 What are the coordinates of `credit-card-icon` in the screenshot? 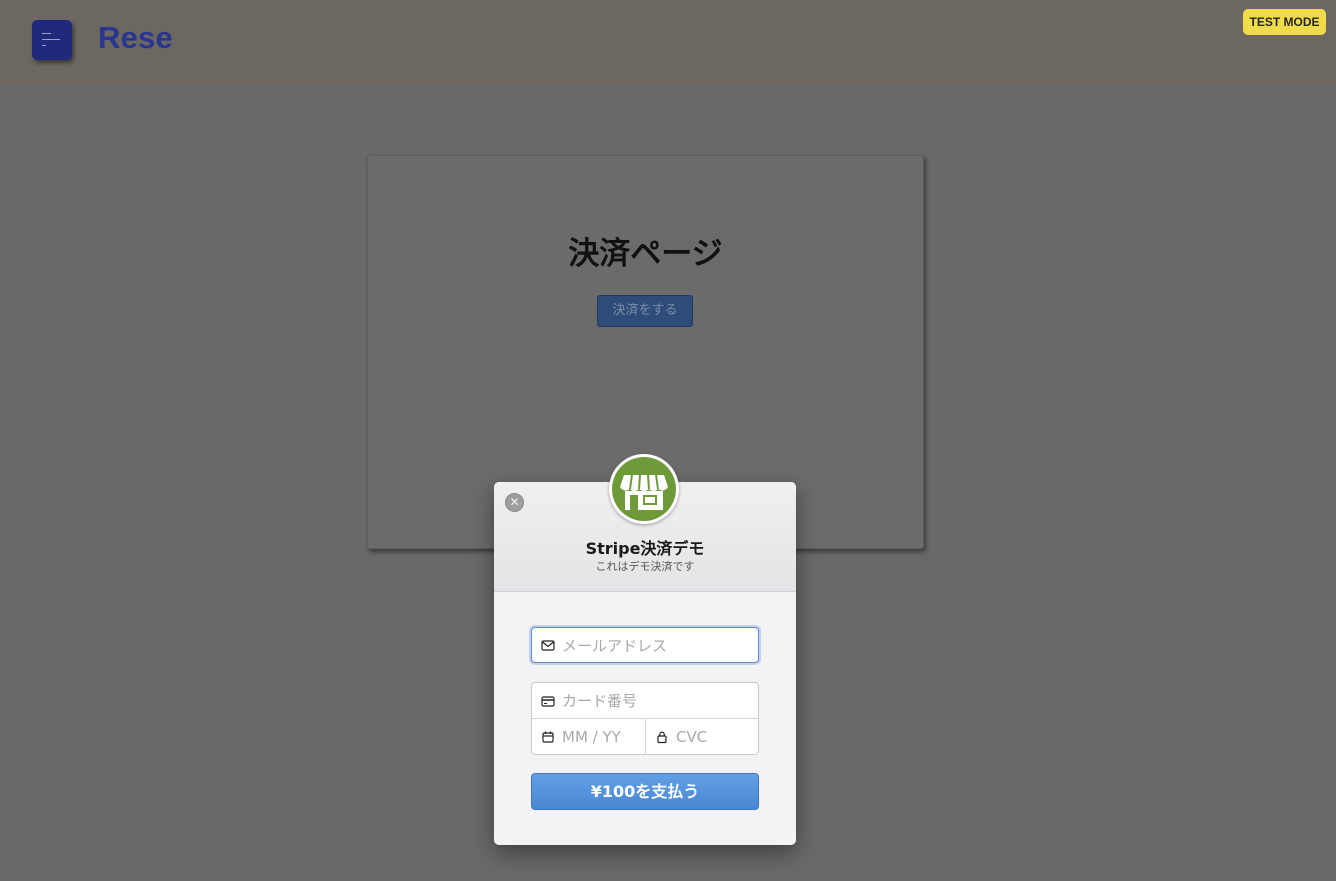 It's located at (548, 701).